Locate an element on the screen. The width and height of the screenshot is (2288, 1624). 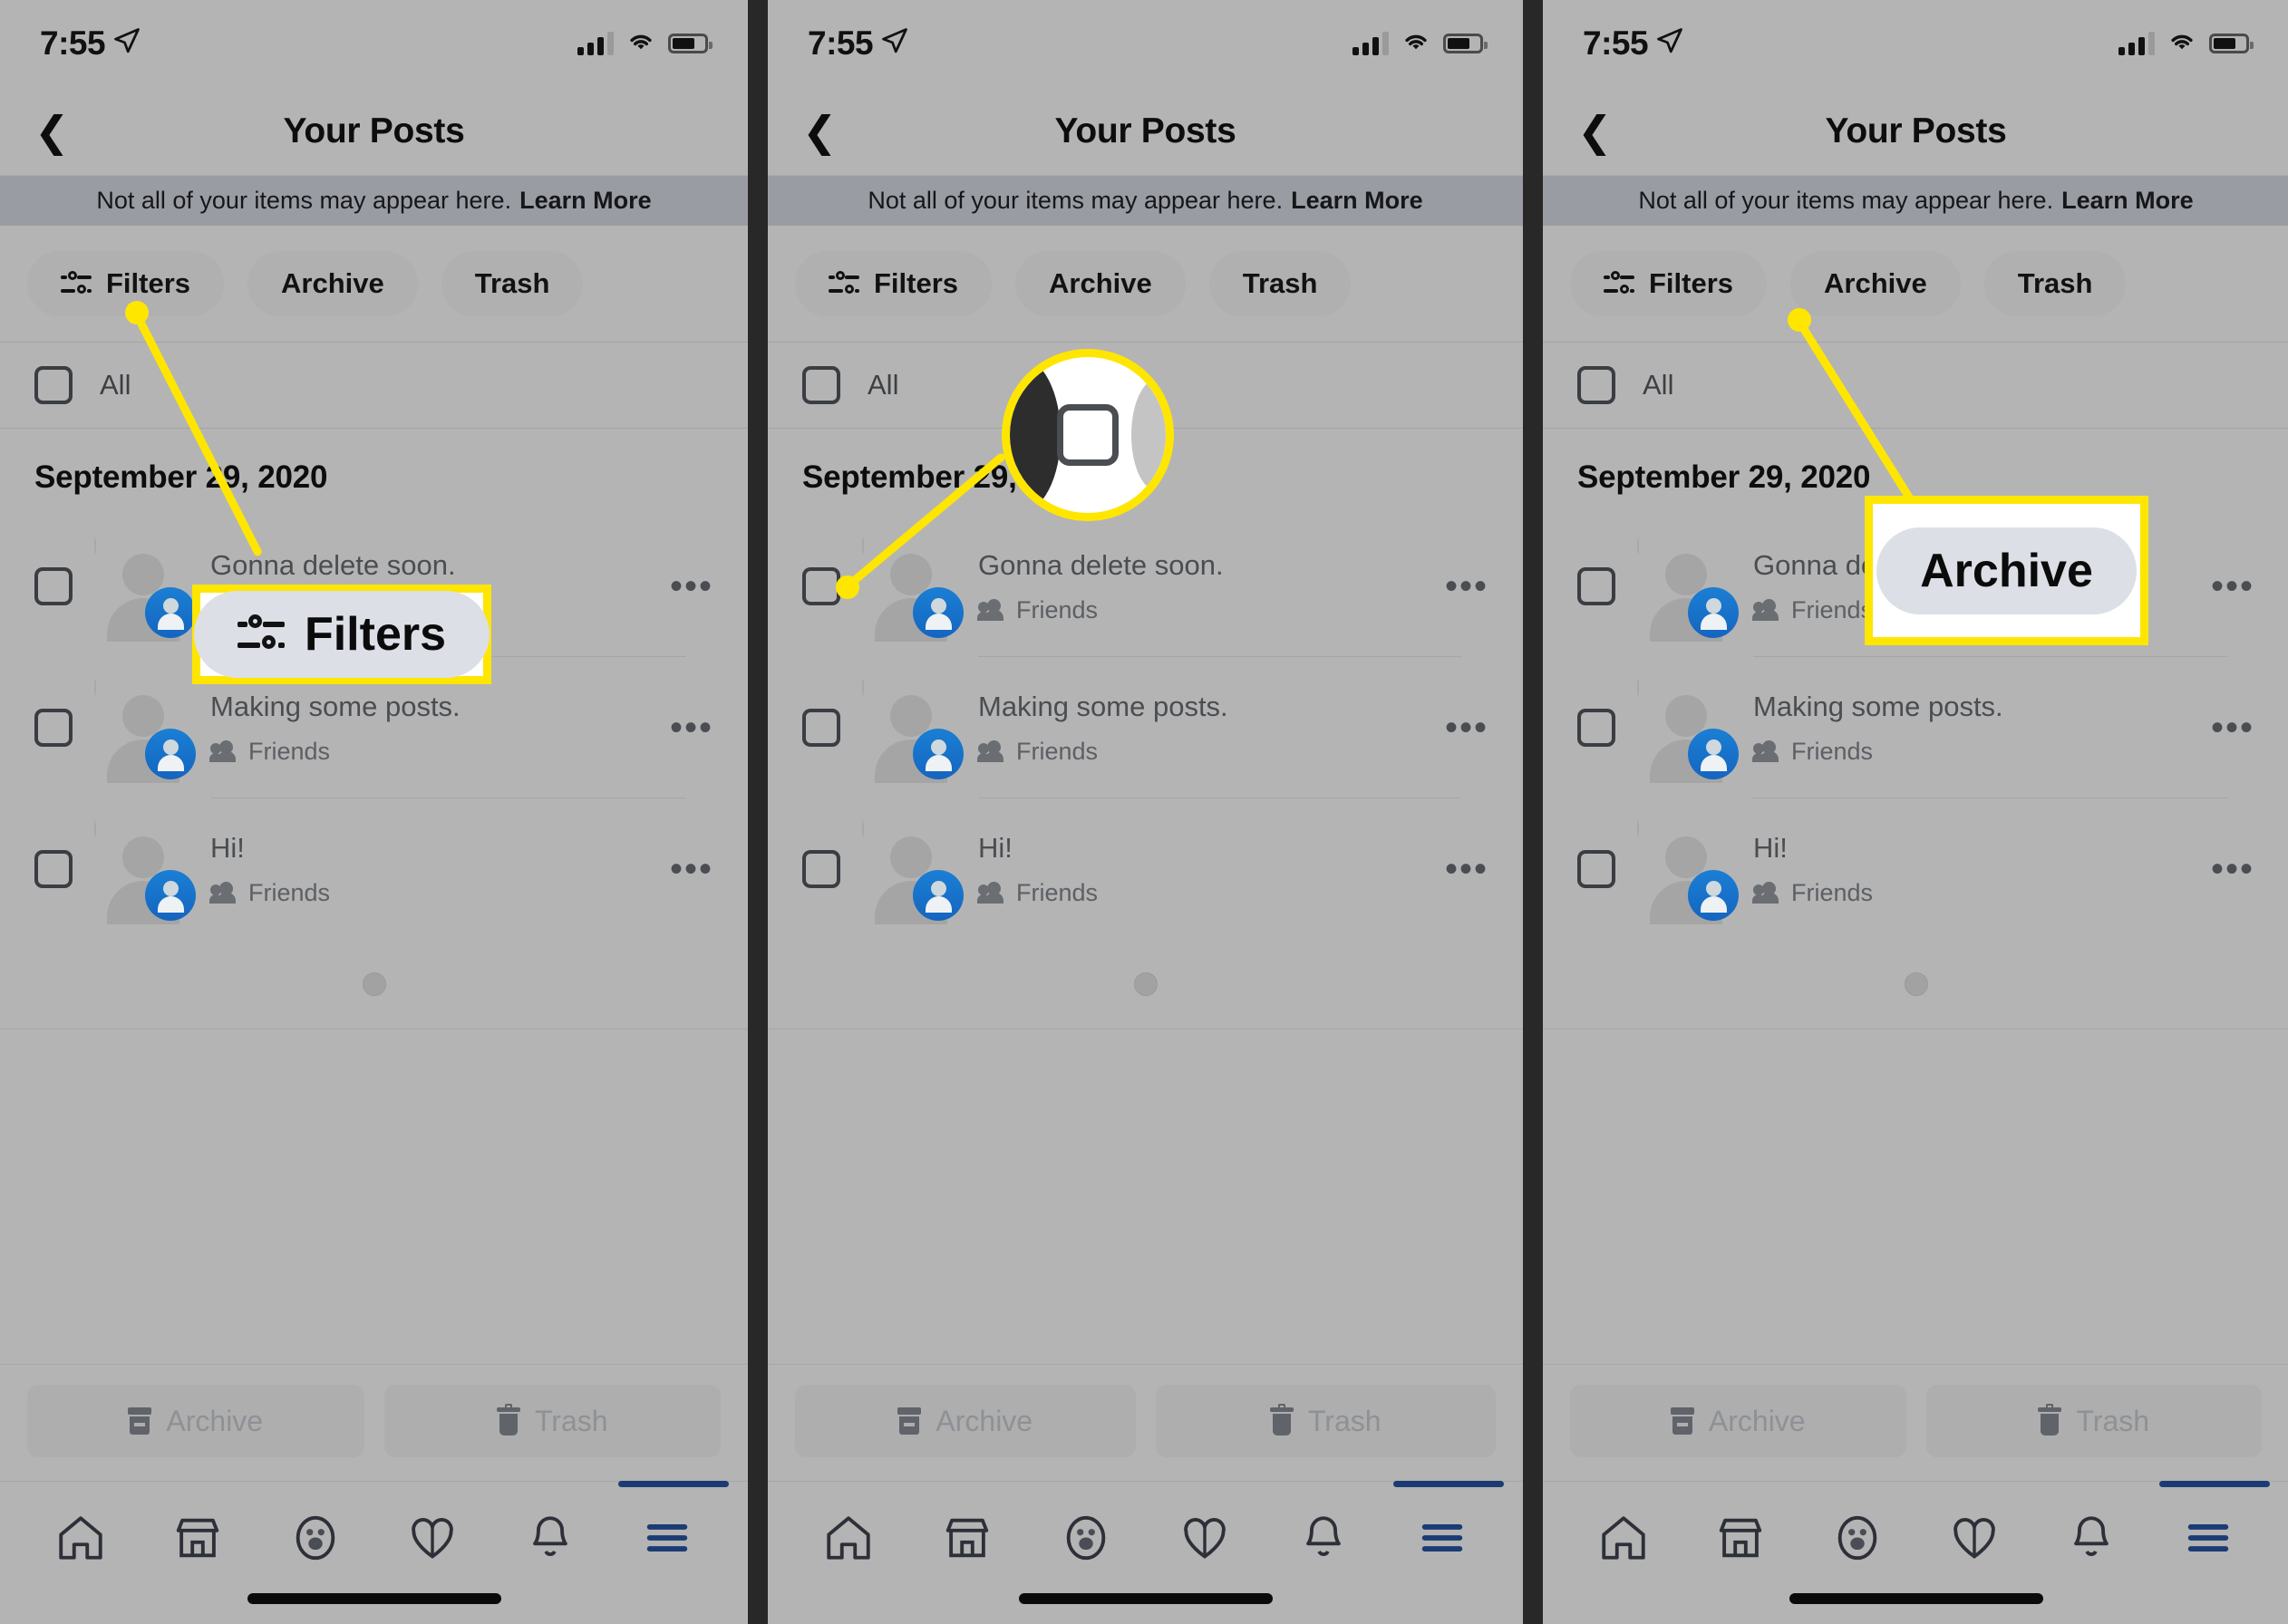
archive-pill-label: Archive is located at coordinates (1100, 283).